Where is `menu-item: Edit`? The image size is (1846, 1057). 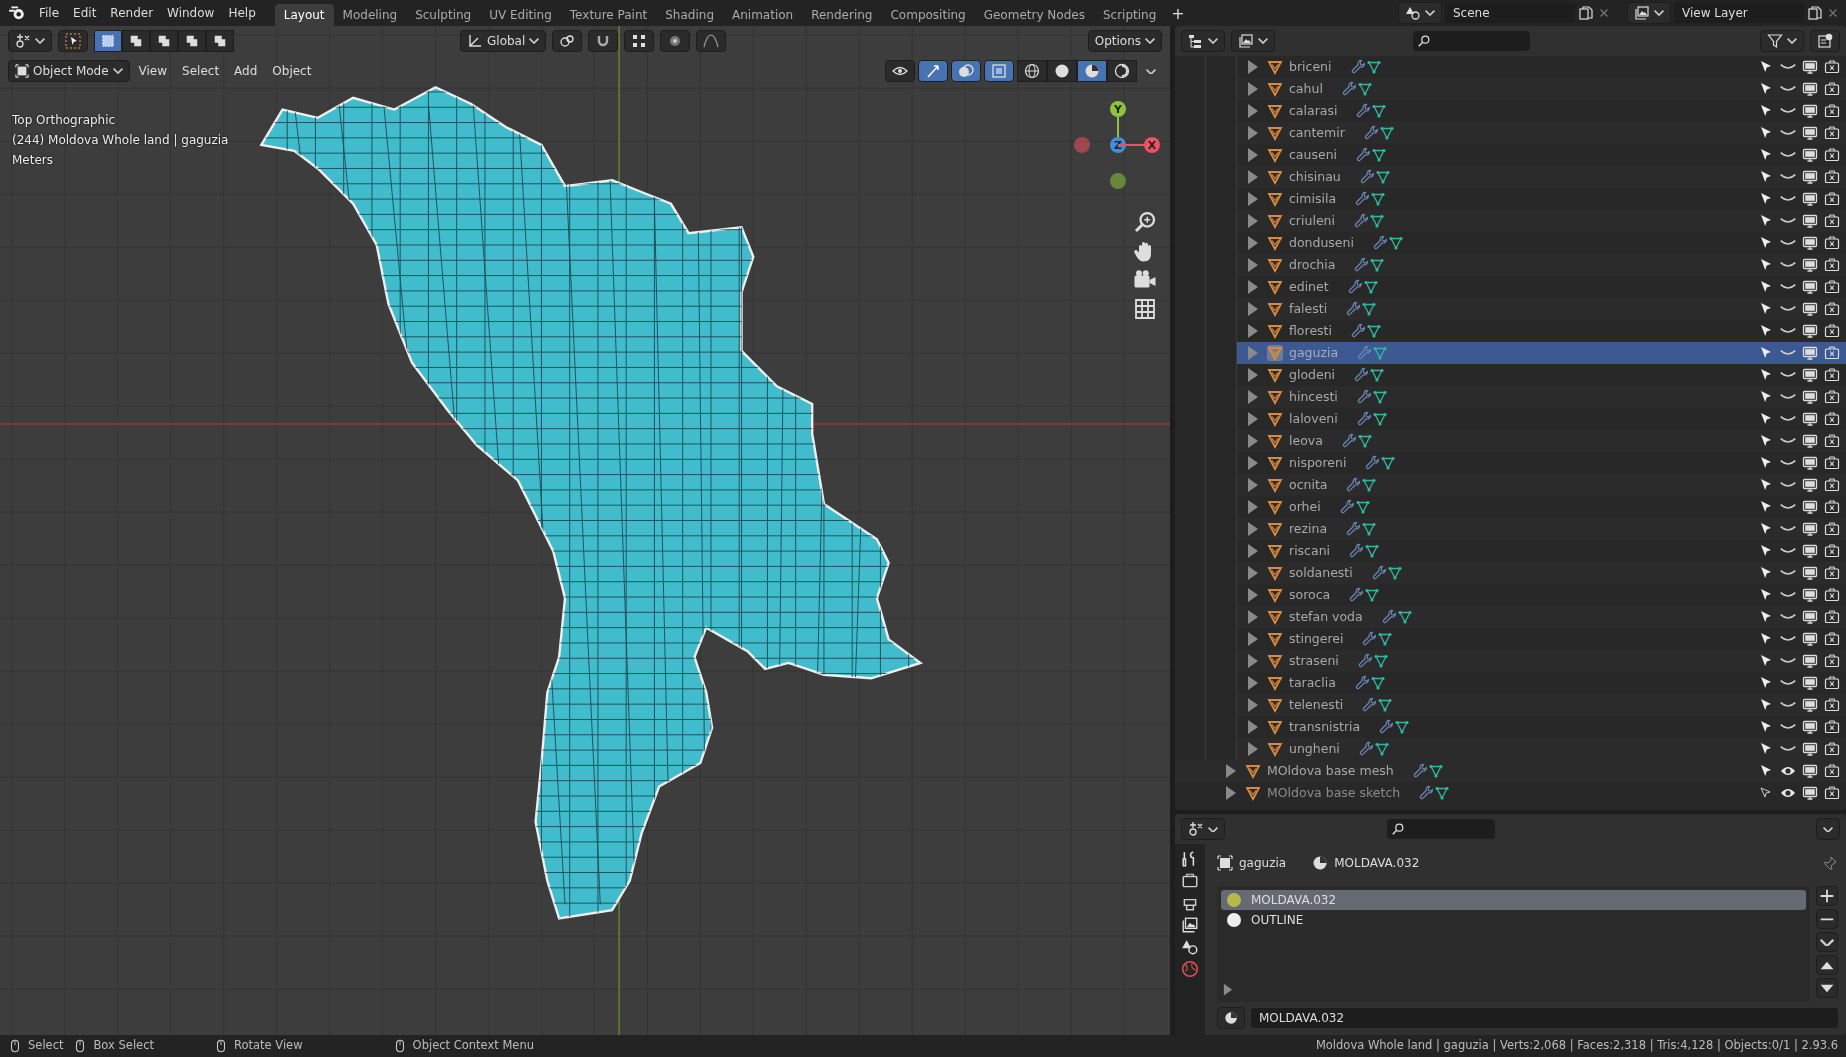
menu-item: Edit is located at coordinates (85, 13).